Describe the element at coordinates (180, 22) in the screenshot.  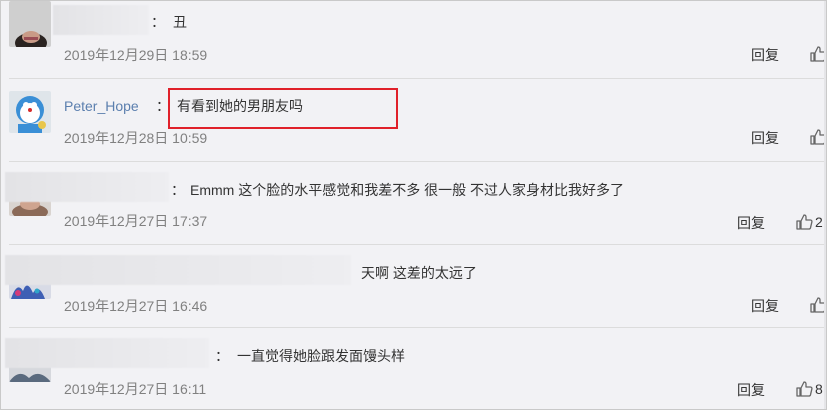
I see `comment-text: 丑` at that location.